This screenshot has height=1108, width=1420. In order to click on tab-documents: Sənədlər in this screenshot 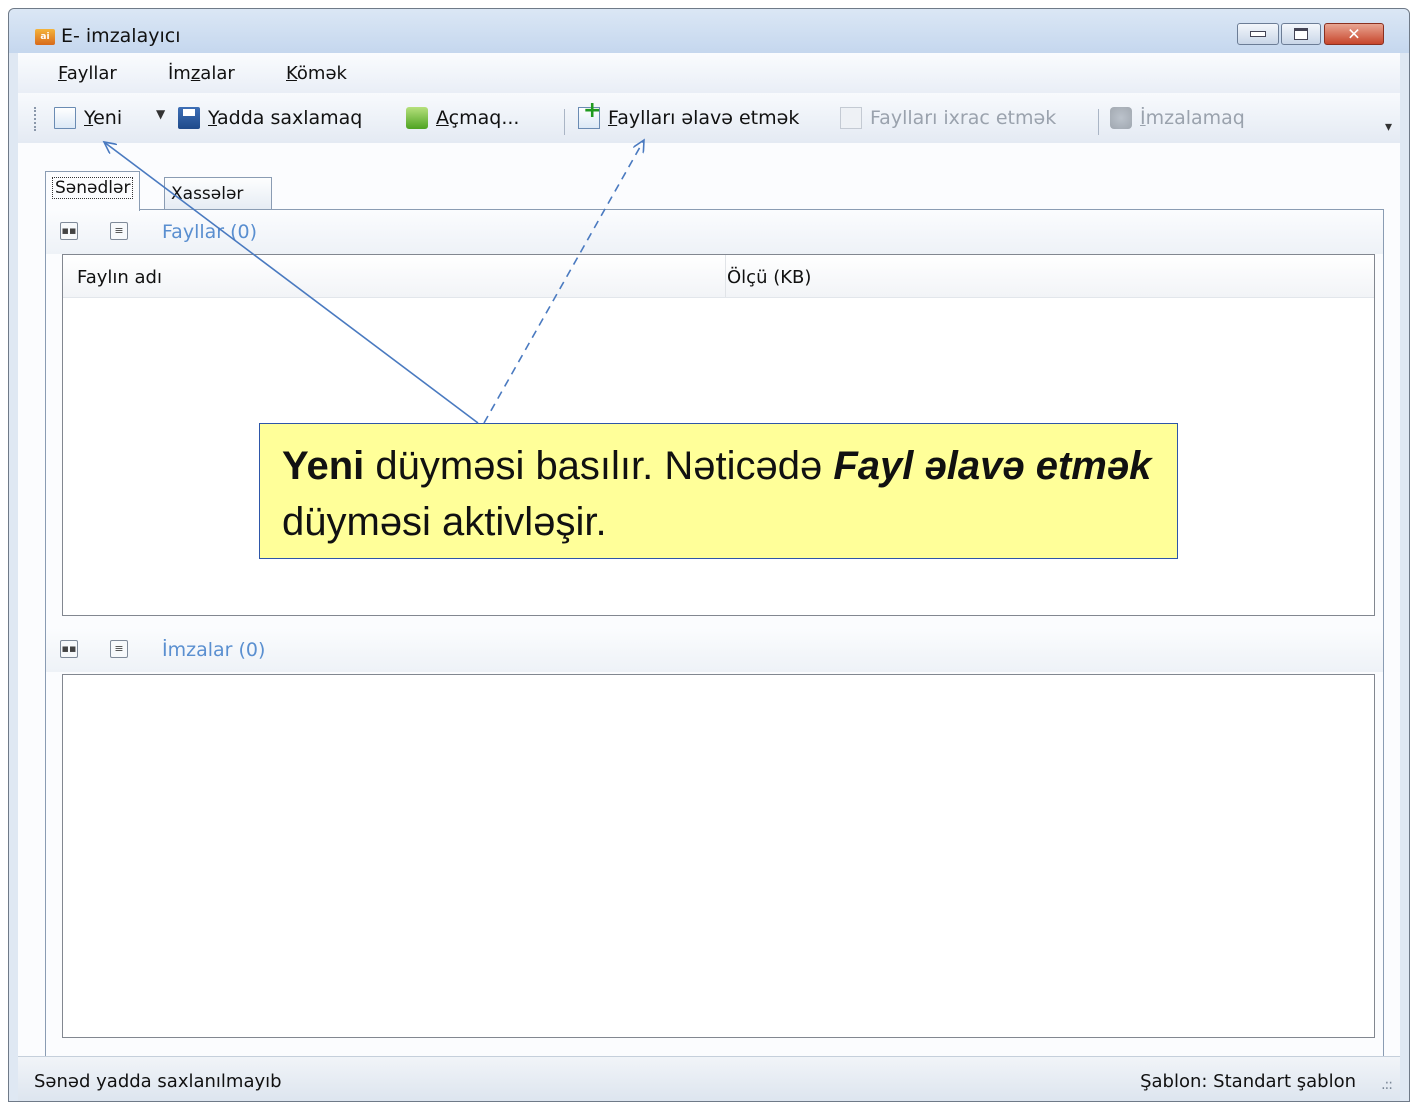, I will do `click(93, 191)`.